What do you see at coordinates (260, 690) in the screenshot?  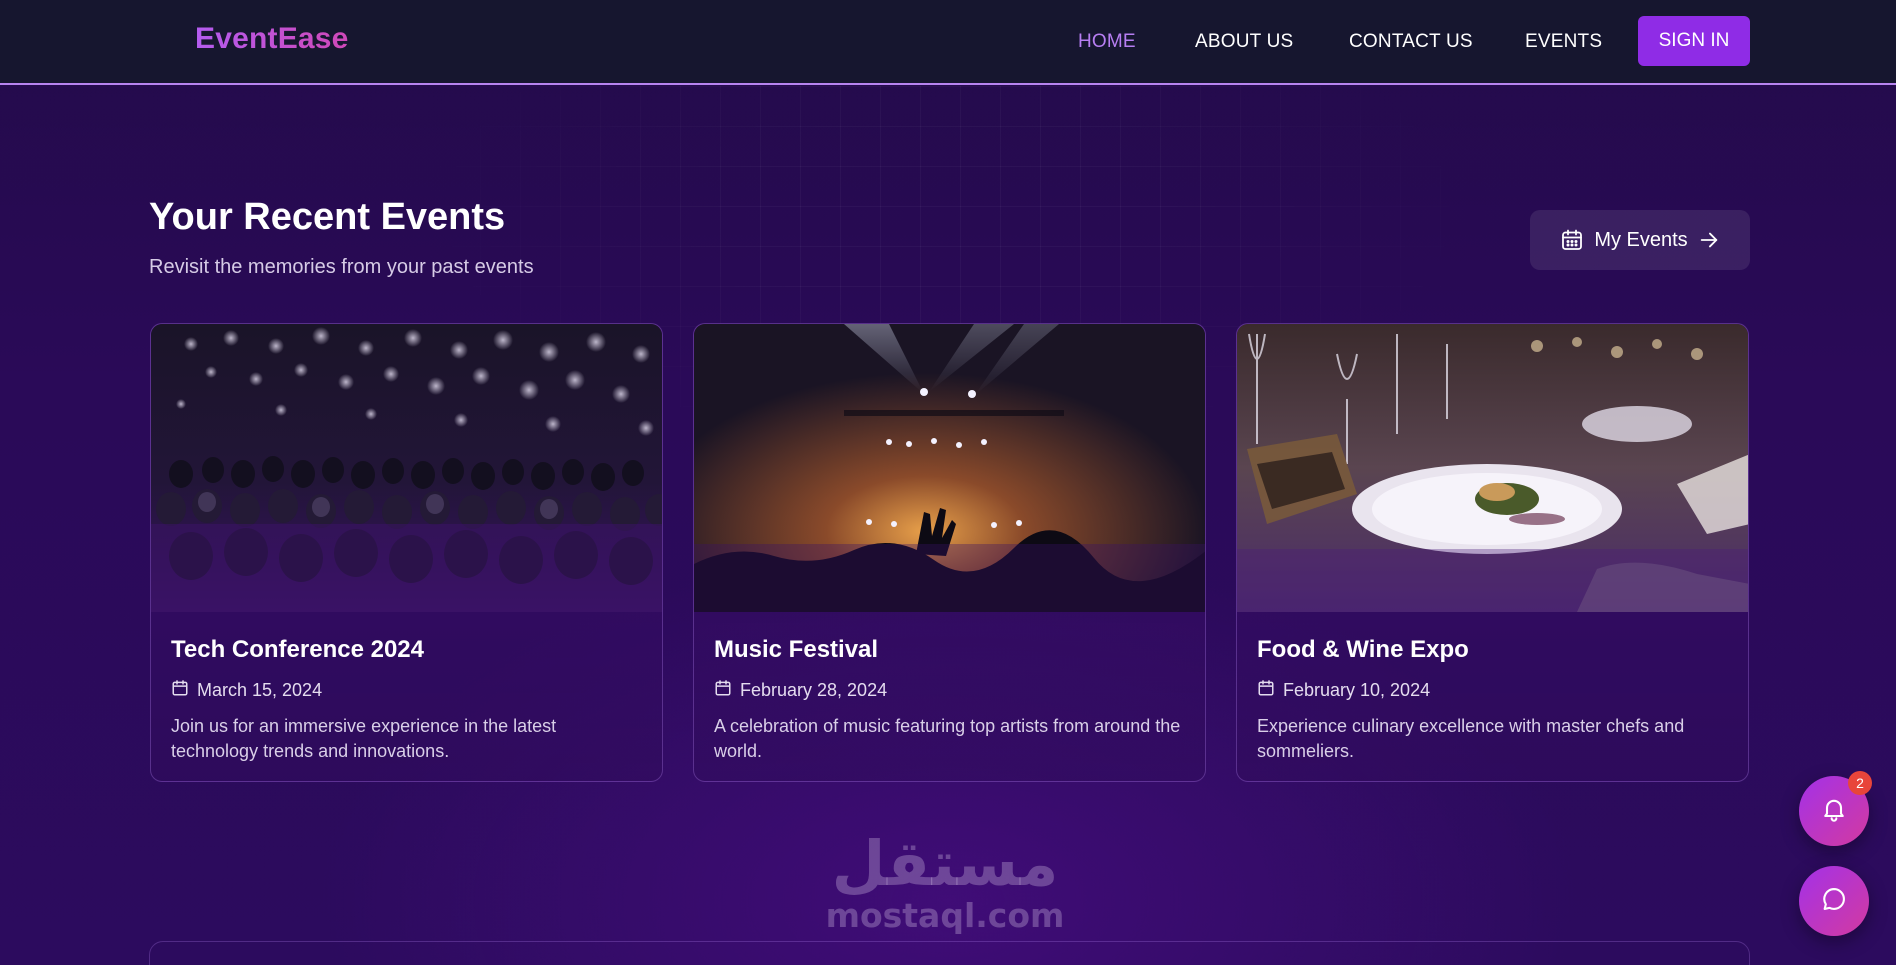 I see `event-date-text: March 15, 2024` at bounding box center [260, 690].